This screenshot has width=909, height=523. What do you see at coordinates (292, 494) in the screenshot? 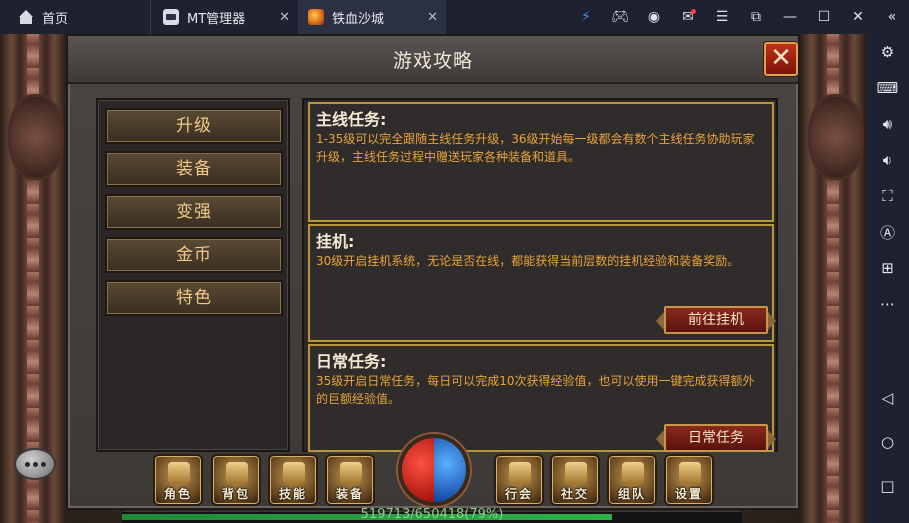
I see `hud-label: 技能` at bounding box center [292, 494].